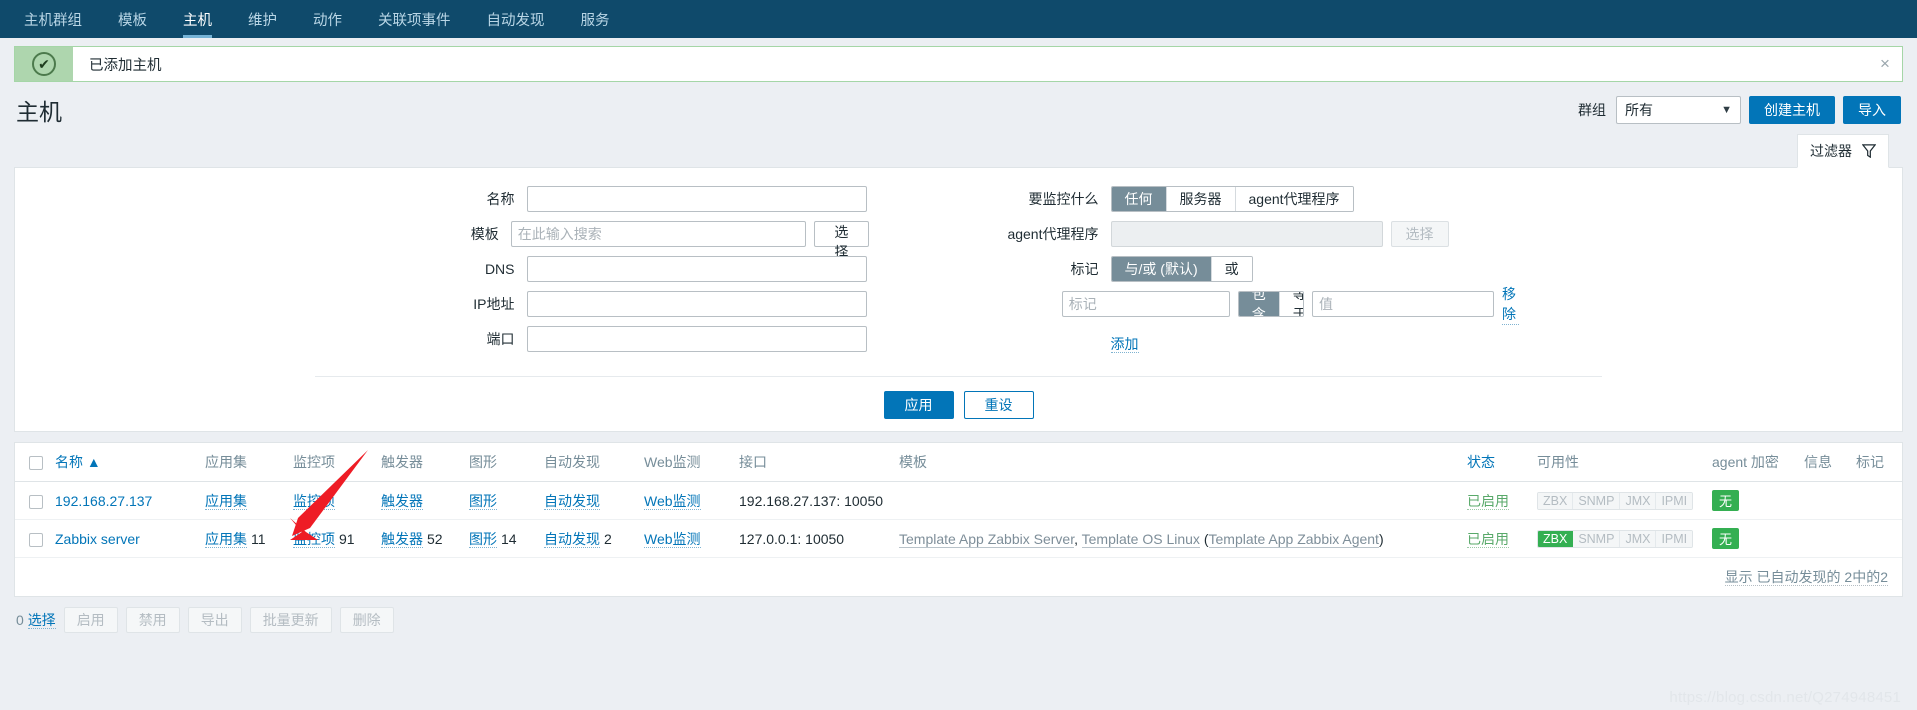 The height and width of the screenshot is (710, 1917). I want to click on tag-operator-equals: 等于, so click(1291, 304).